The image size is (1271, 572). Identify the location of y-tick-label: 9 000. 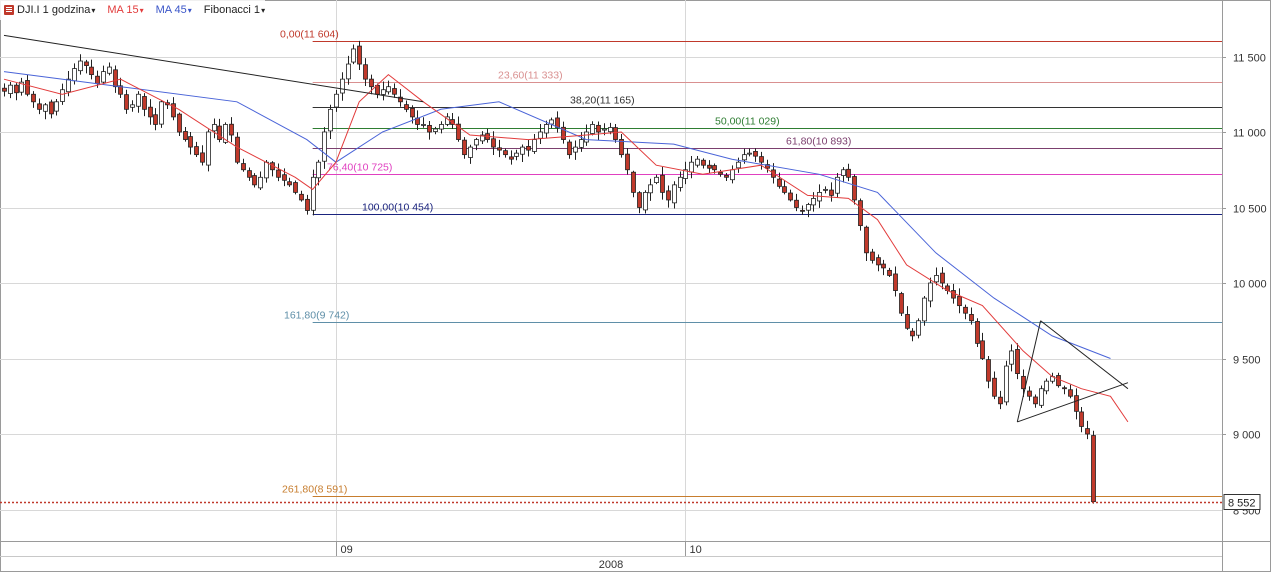
(1247, 436).